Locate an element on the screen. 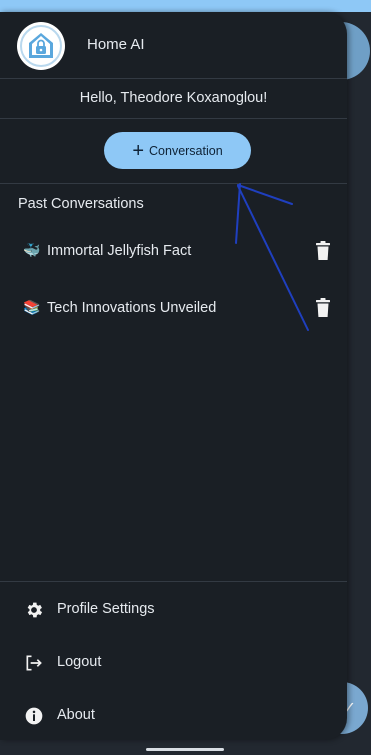 The height and width of the screenshot is (755, 371). gear-icon is located at coordinates (35, 610).